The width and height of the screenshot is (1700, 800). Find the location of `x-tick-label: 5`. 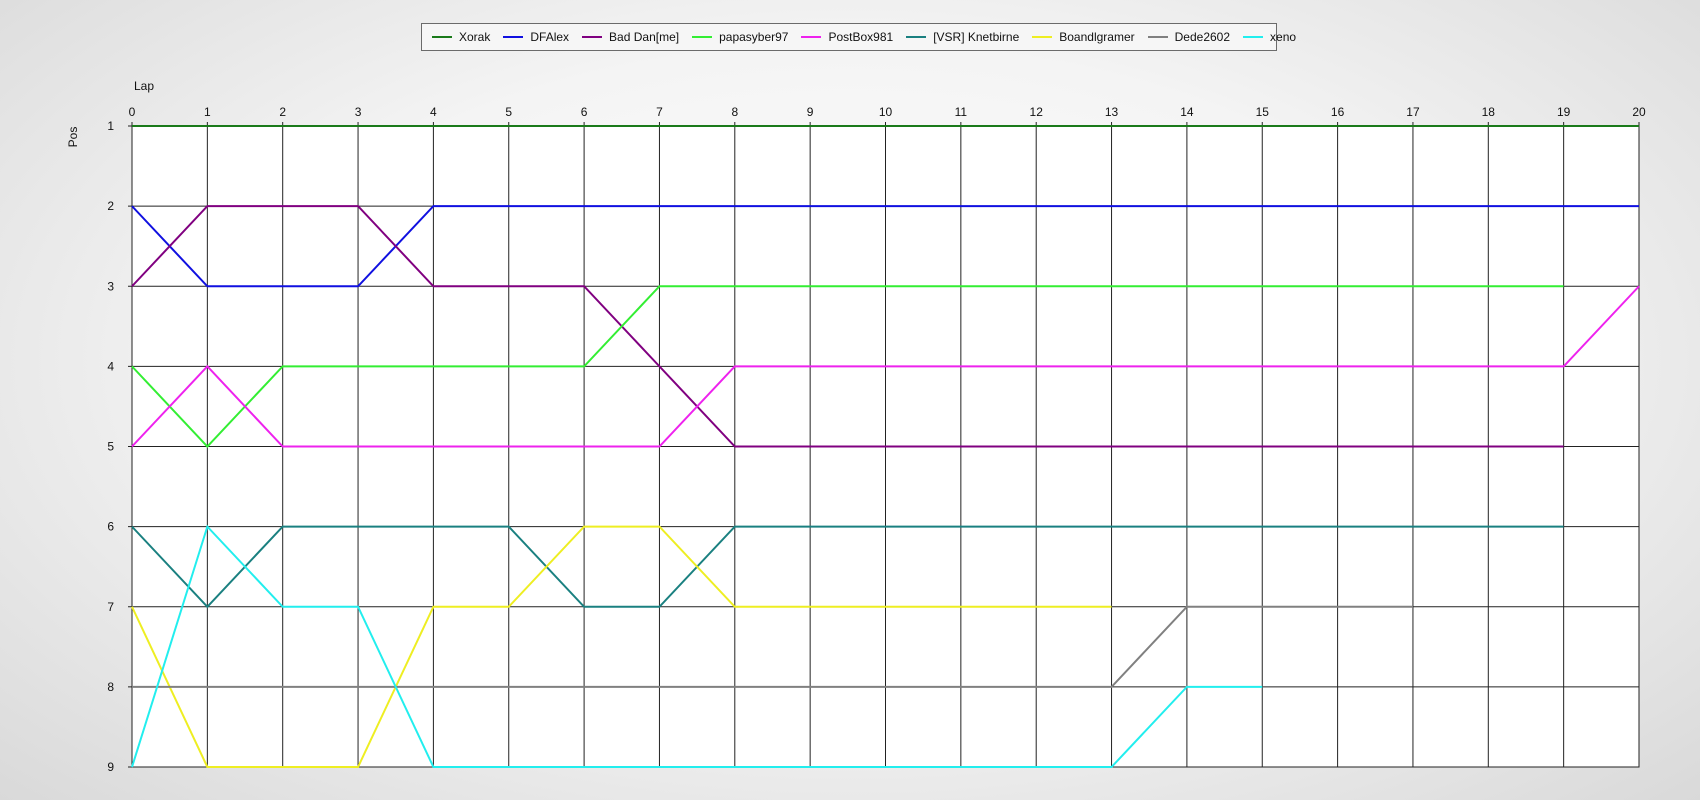

x-tick-label: 5 is located at coordinates (508, 112).